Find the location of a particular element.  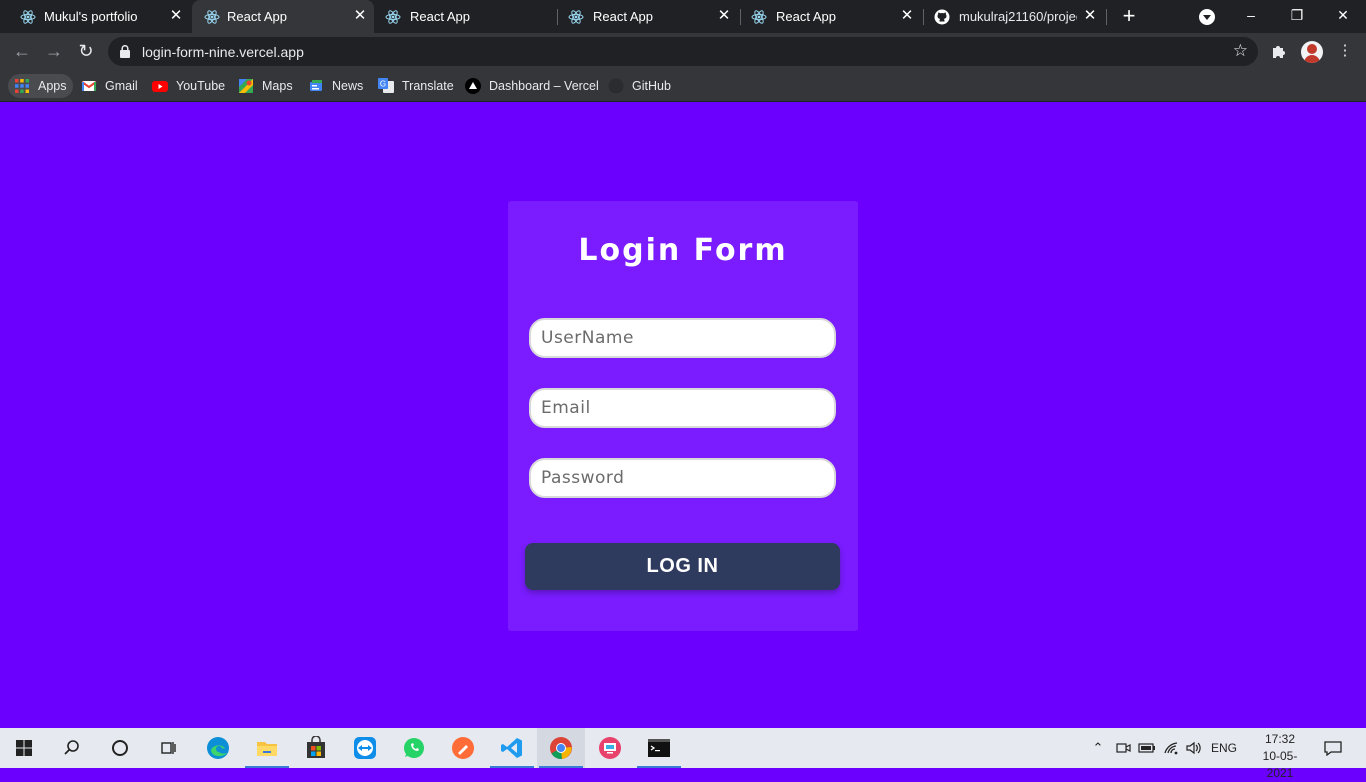

tab-react-app-active: React App ✕ is located at coordinates (283, 16).